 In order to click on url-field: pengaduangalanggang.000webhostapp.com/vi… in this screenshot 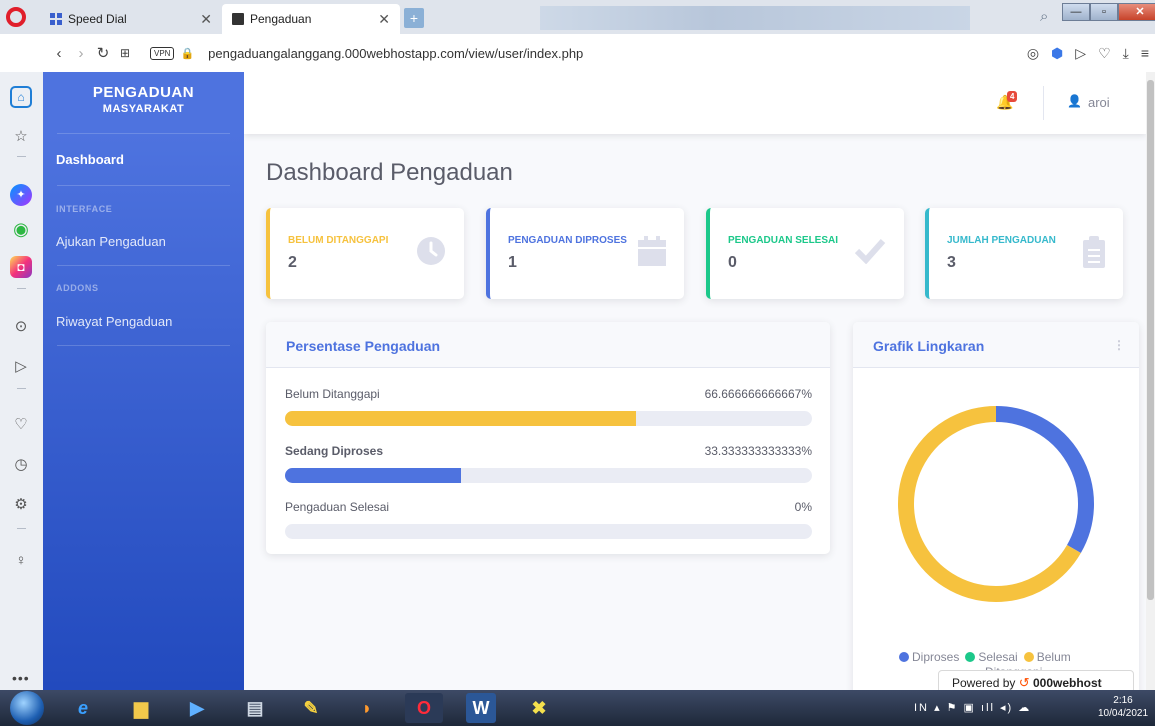, I will do `click(395, 53)`.